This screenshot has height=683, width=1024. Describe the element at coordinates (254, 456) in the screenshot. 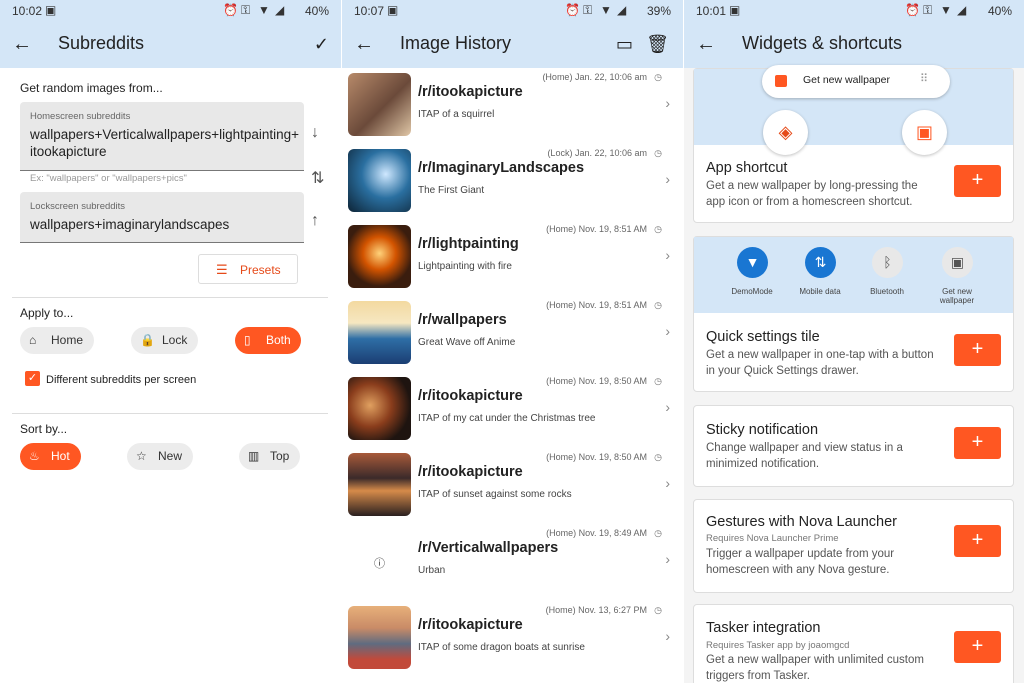

I see `chart-icon: ▥` at that location.